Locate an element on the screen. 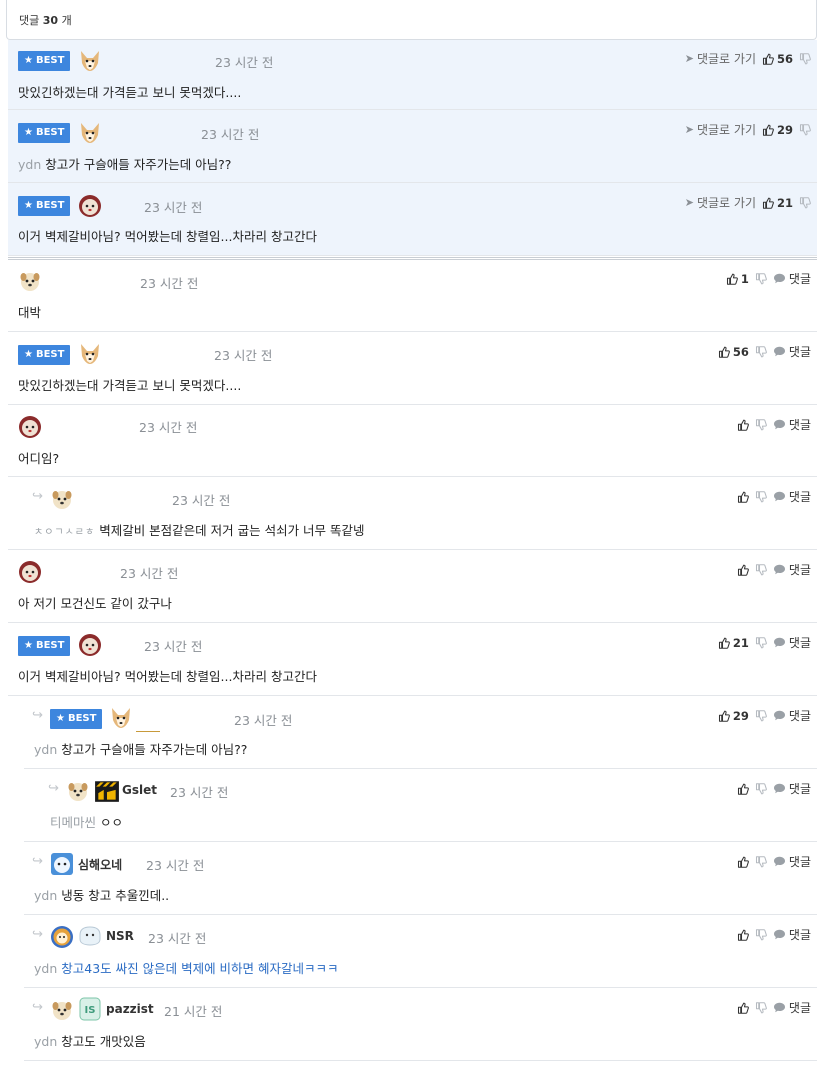  comment-actions: 29 댓글 is located at coordinates (764, 715).